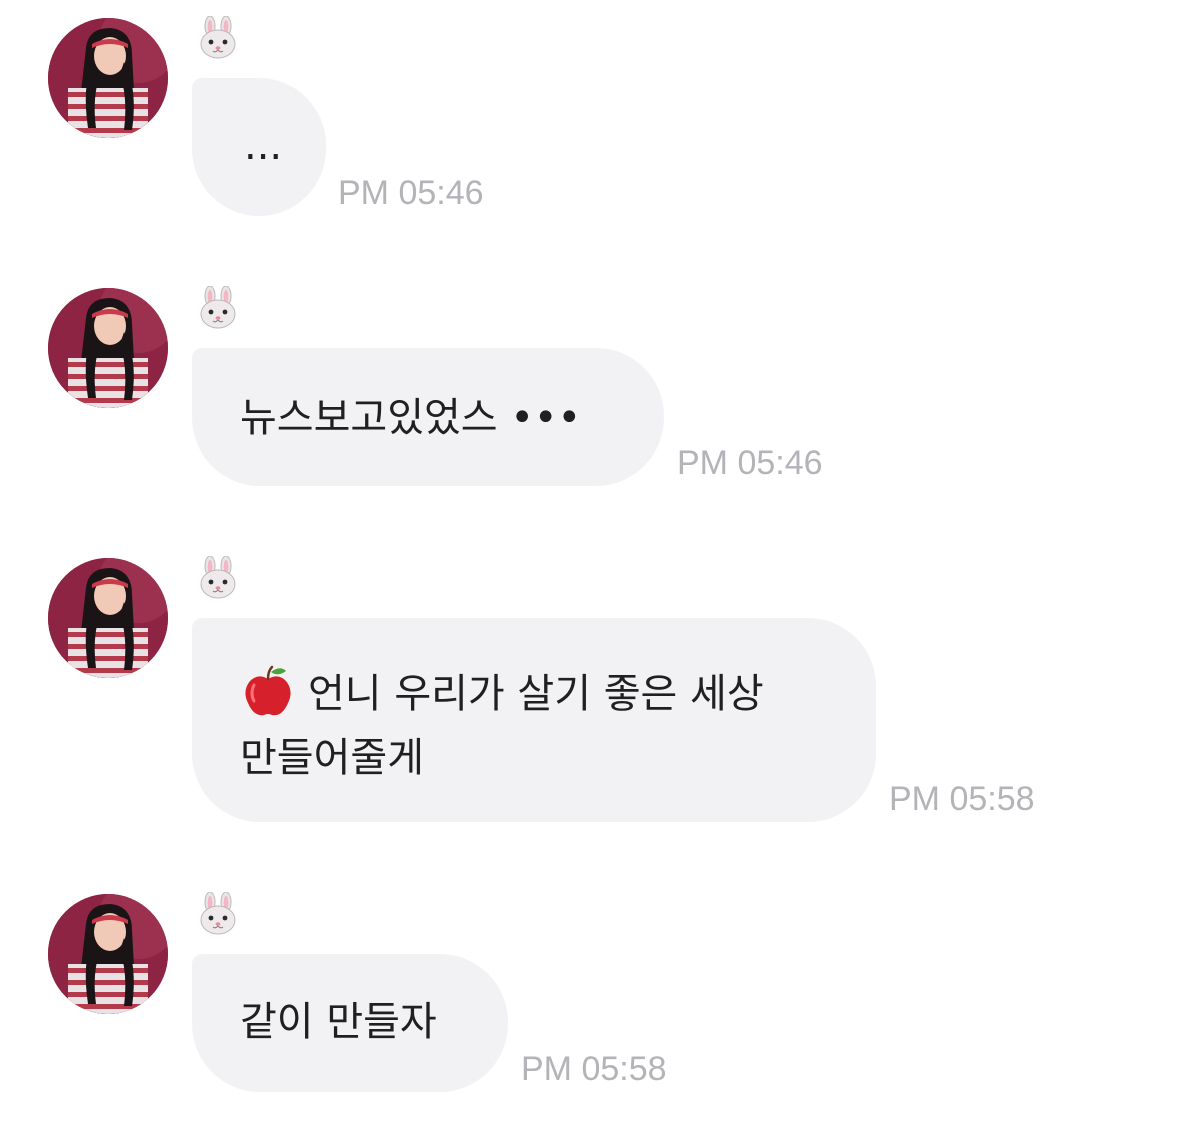  I want to click on message-text-segment: 언니 우리가 살기 좋은 세상, so click(536, 694).